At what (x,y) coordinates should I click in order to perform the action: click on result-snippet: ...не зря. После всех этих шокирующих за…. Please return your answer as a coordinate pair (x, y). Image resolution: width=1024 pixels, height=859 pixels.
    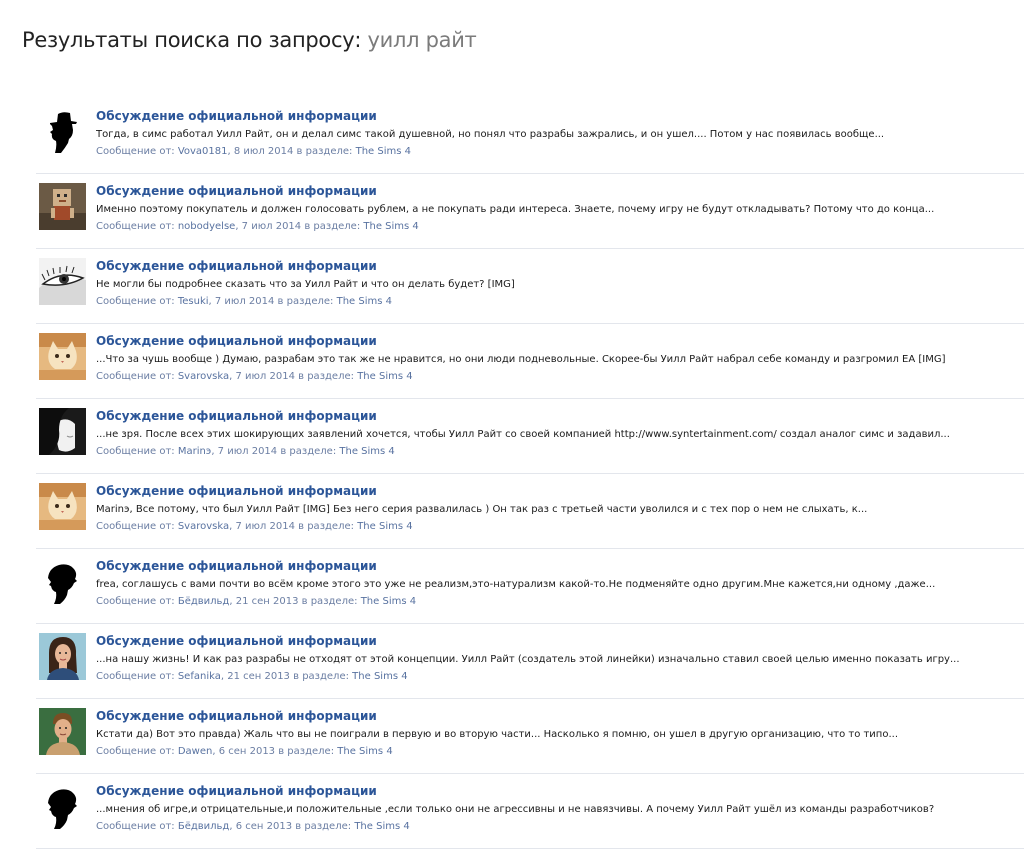
    Looking at the image, I should click on (523, 434).